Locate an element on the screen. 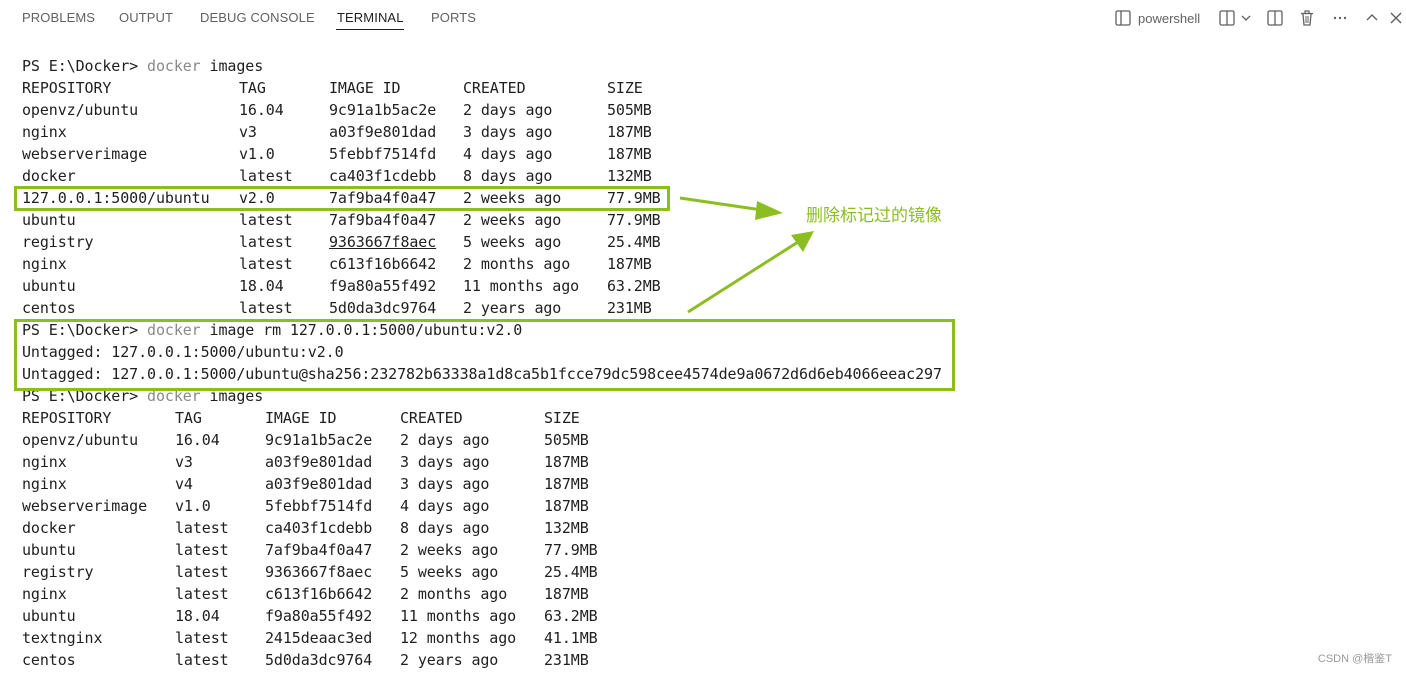 The image size is (1406, 674). active-tab-indicator is located at coordinates (370, 29).